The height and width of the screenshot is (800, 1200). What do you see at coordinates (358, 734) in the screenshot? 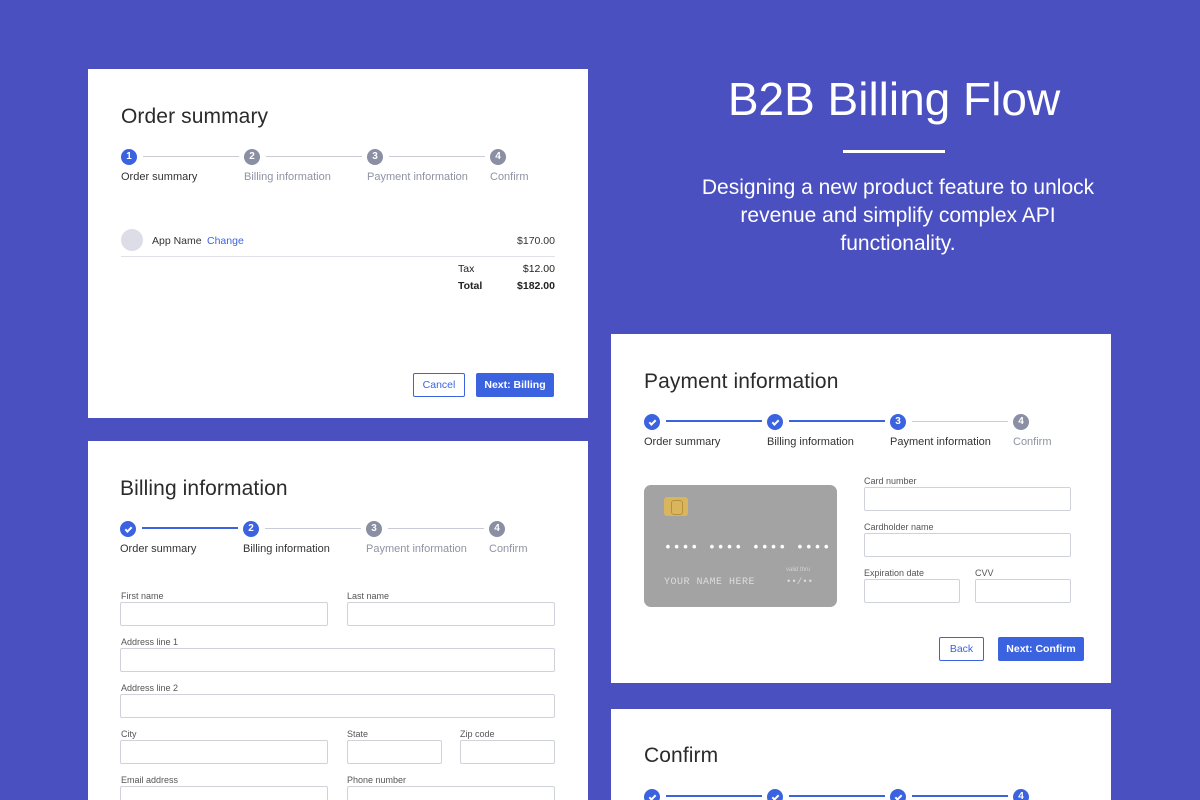
I see `state-label: State` at bounding box center [358, 734].